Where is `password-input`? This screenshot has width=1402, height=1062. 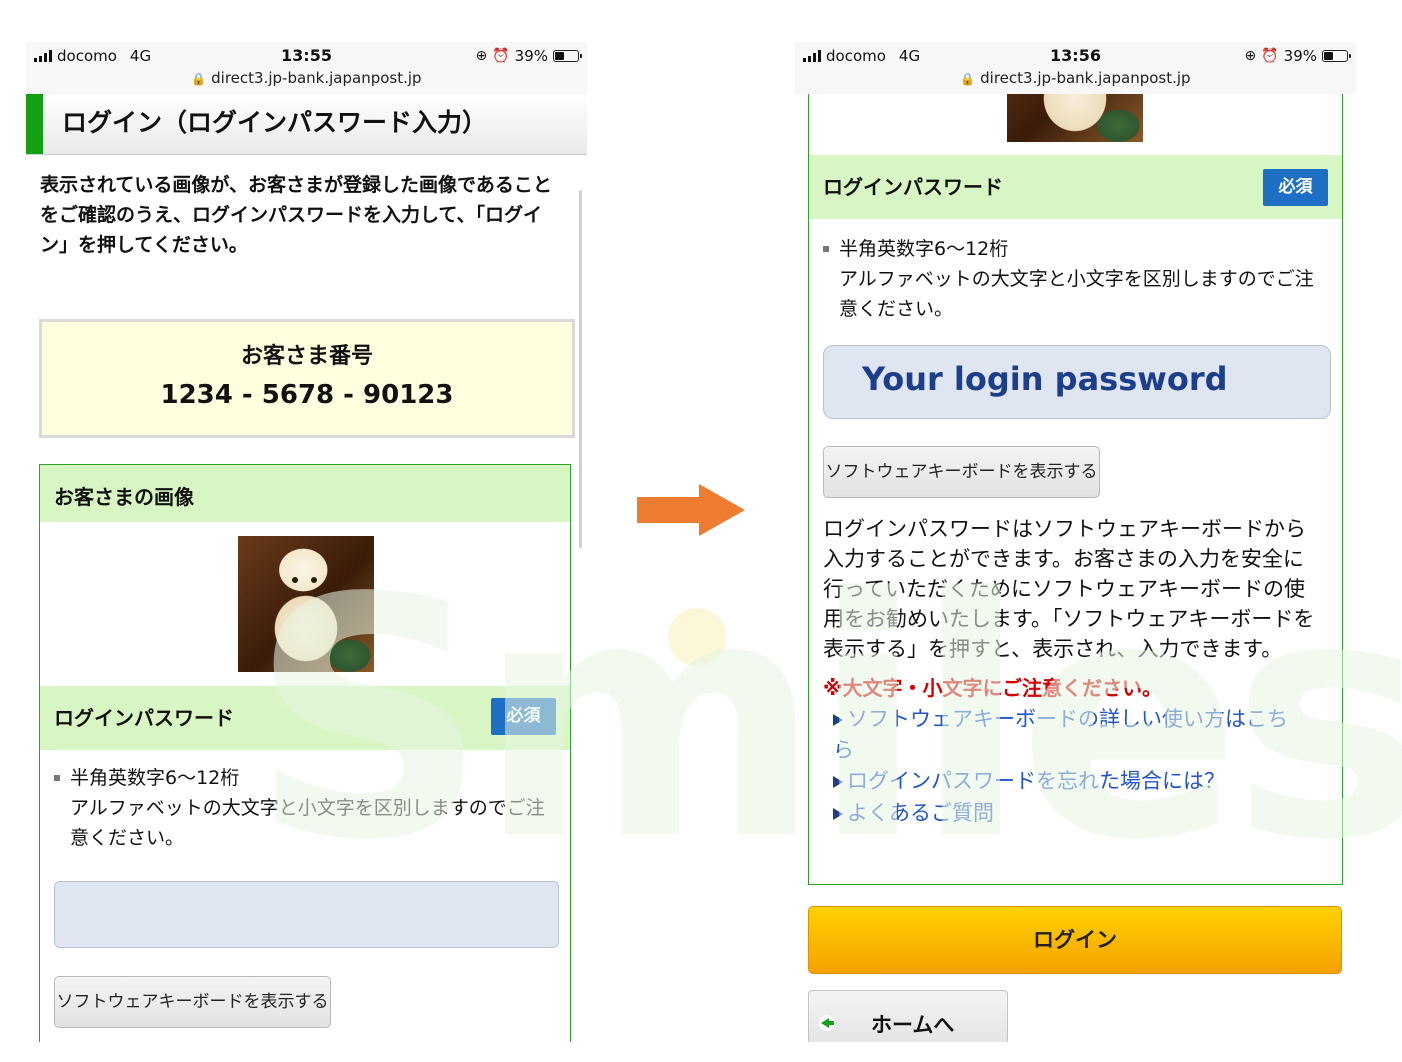
password-input is located at coordinates (306, 914).